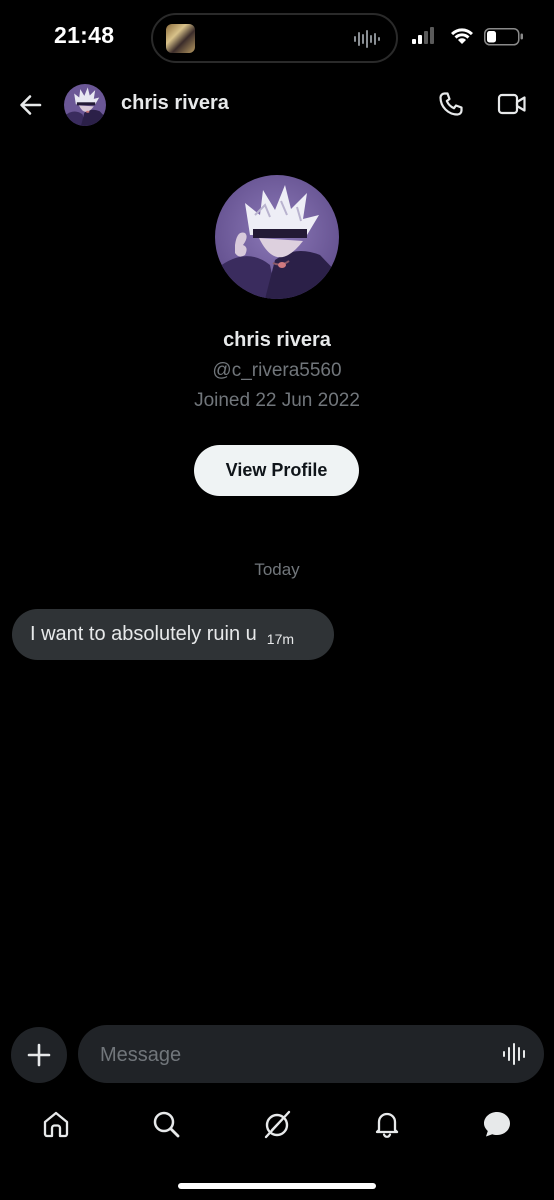 The height and width of the screenshot is (1200, 554). I want to click on view-profile-button: View Profile, so click(276, 470).